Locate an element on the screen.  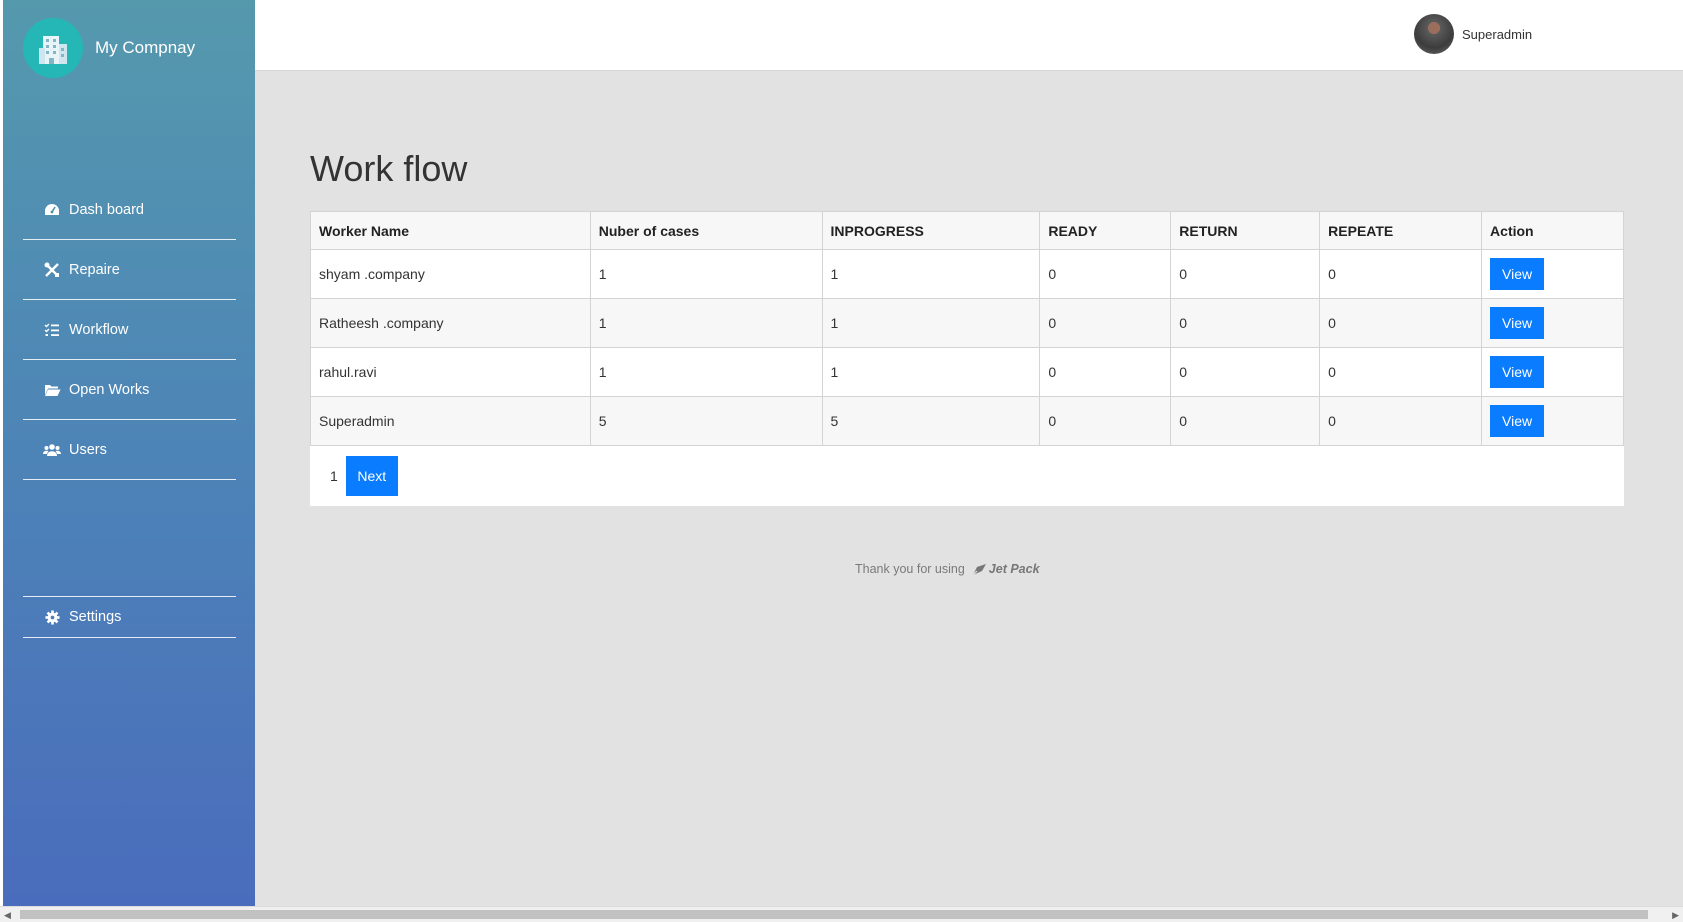
table-row: Superadmin 5 5 0 0 0 View is located at coordinates (967, 421).